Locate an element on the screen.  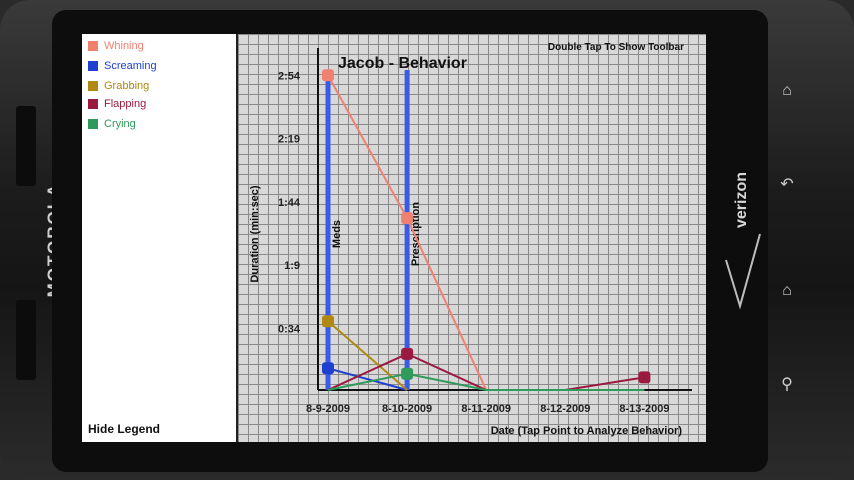
menu-icon: ⌂ is located at coordinates (787, 91).